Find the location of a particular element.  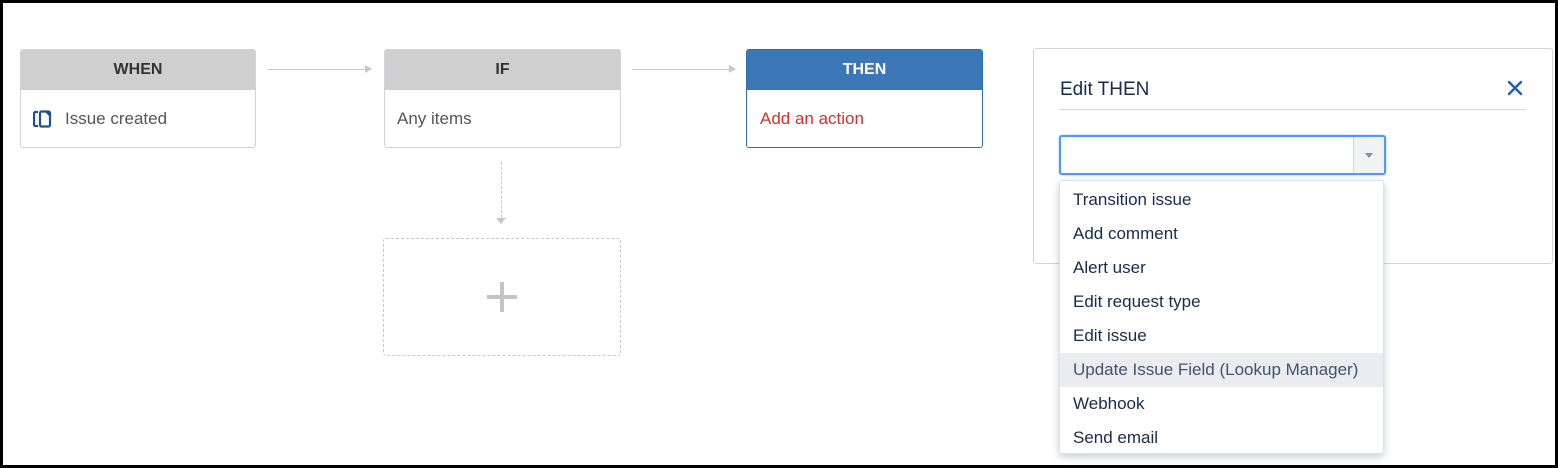

if-to-then-arrow is located at coordinates (684, 69).